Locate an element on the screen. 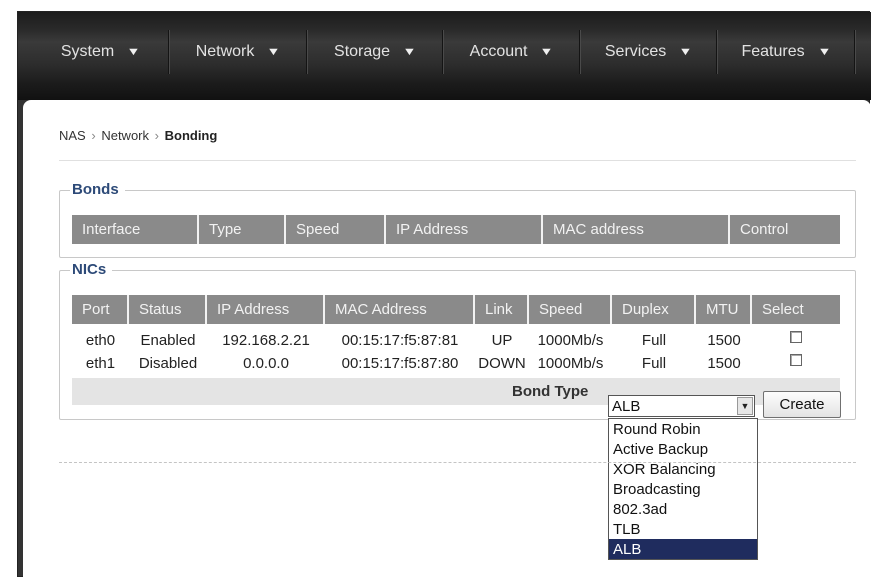 This screenshot has height=579, width=887. cell-link: DOWN is located at coordinates (502, 363).